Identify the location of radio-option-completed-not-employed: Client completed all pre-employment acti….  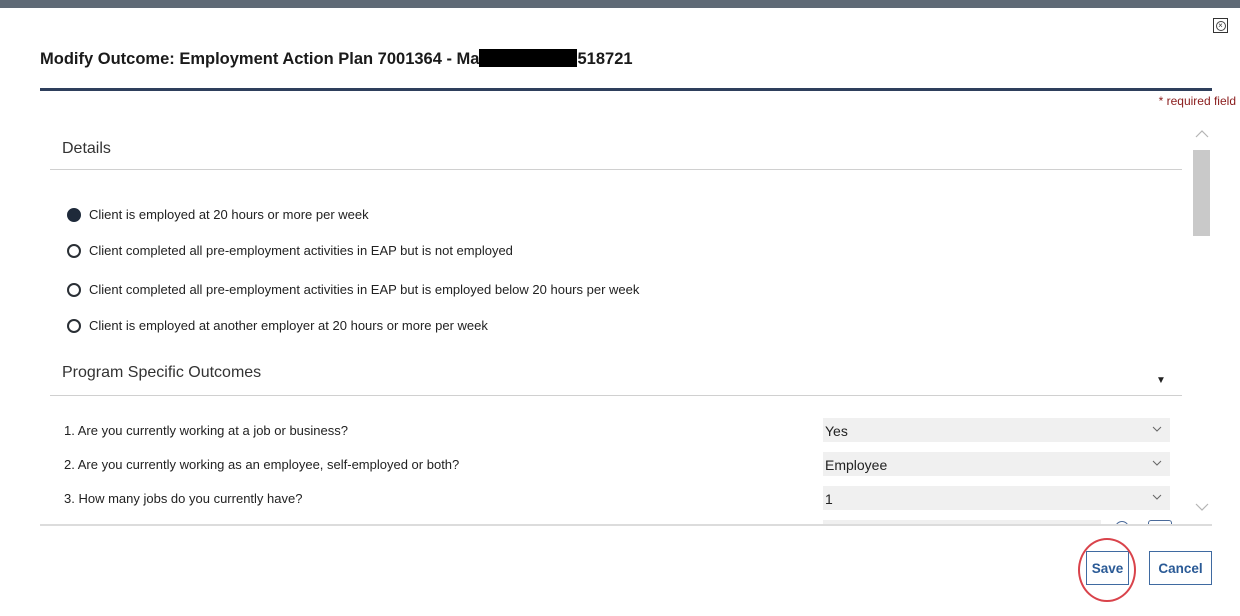
(290, 250).